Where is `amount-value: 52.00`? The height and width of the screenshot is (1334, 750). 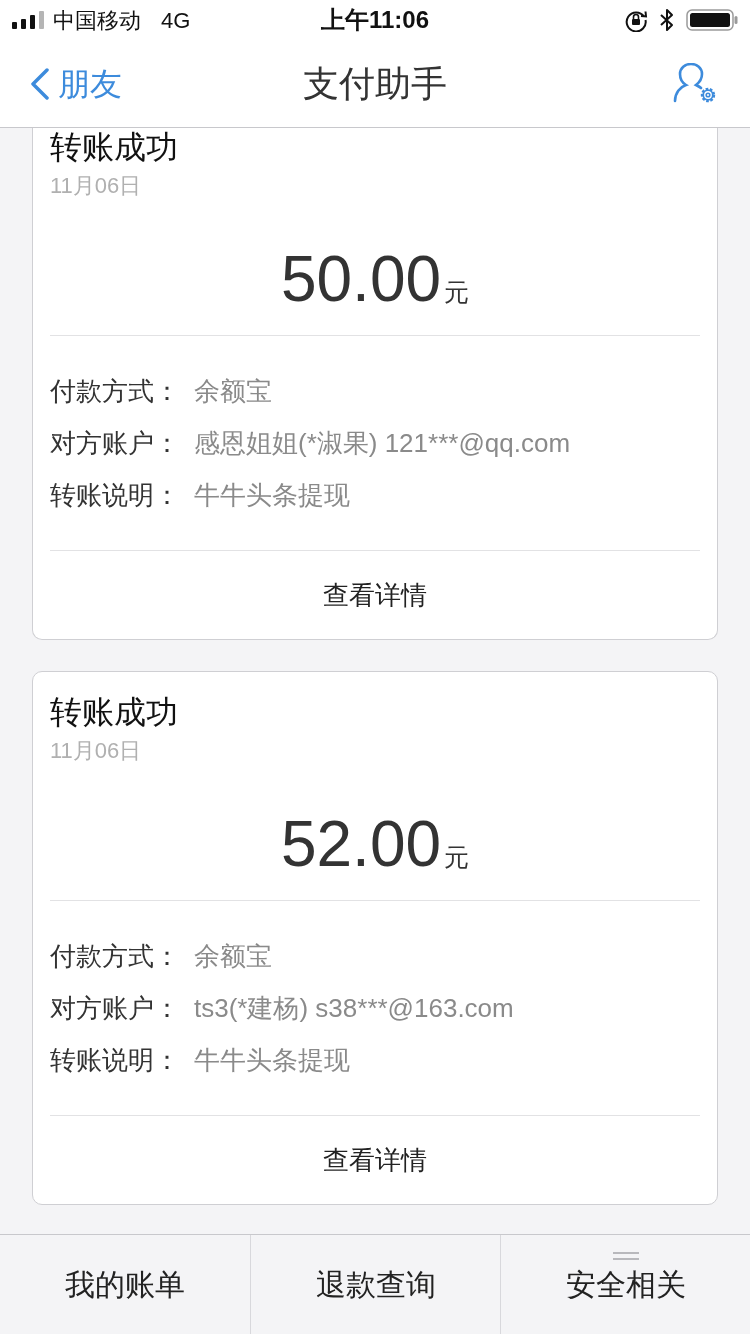 amount-value: 52.00 is located at coordinates (361, 844).